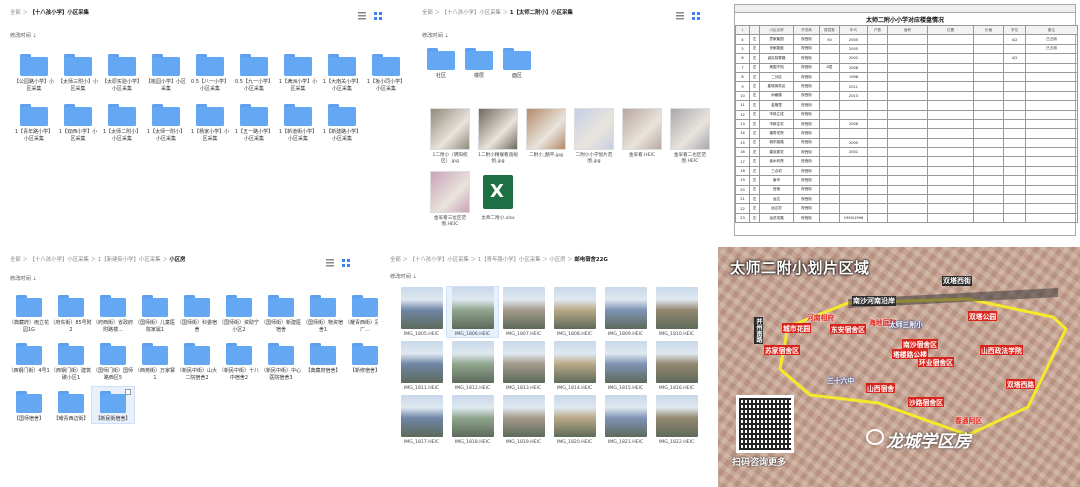  I want to click on table-cell: 2006, so click(853, 124).